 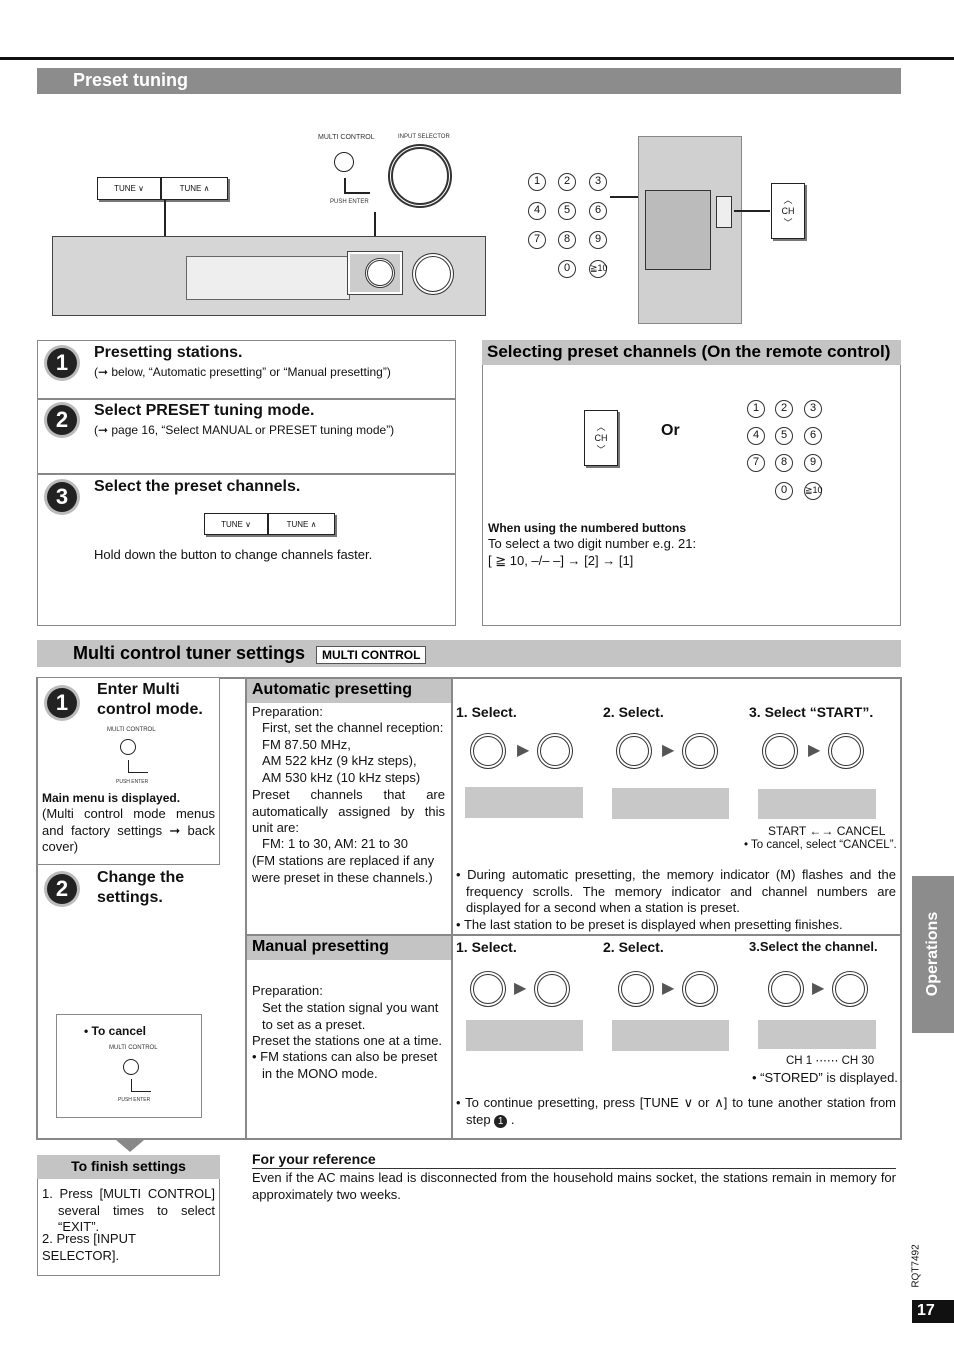 What do you see at coordinates (268, 278) in the screenshot?
I see `receiver-display` at bounding box center [268, 278].